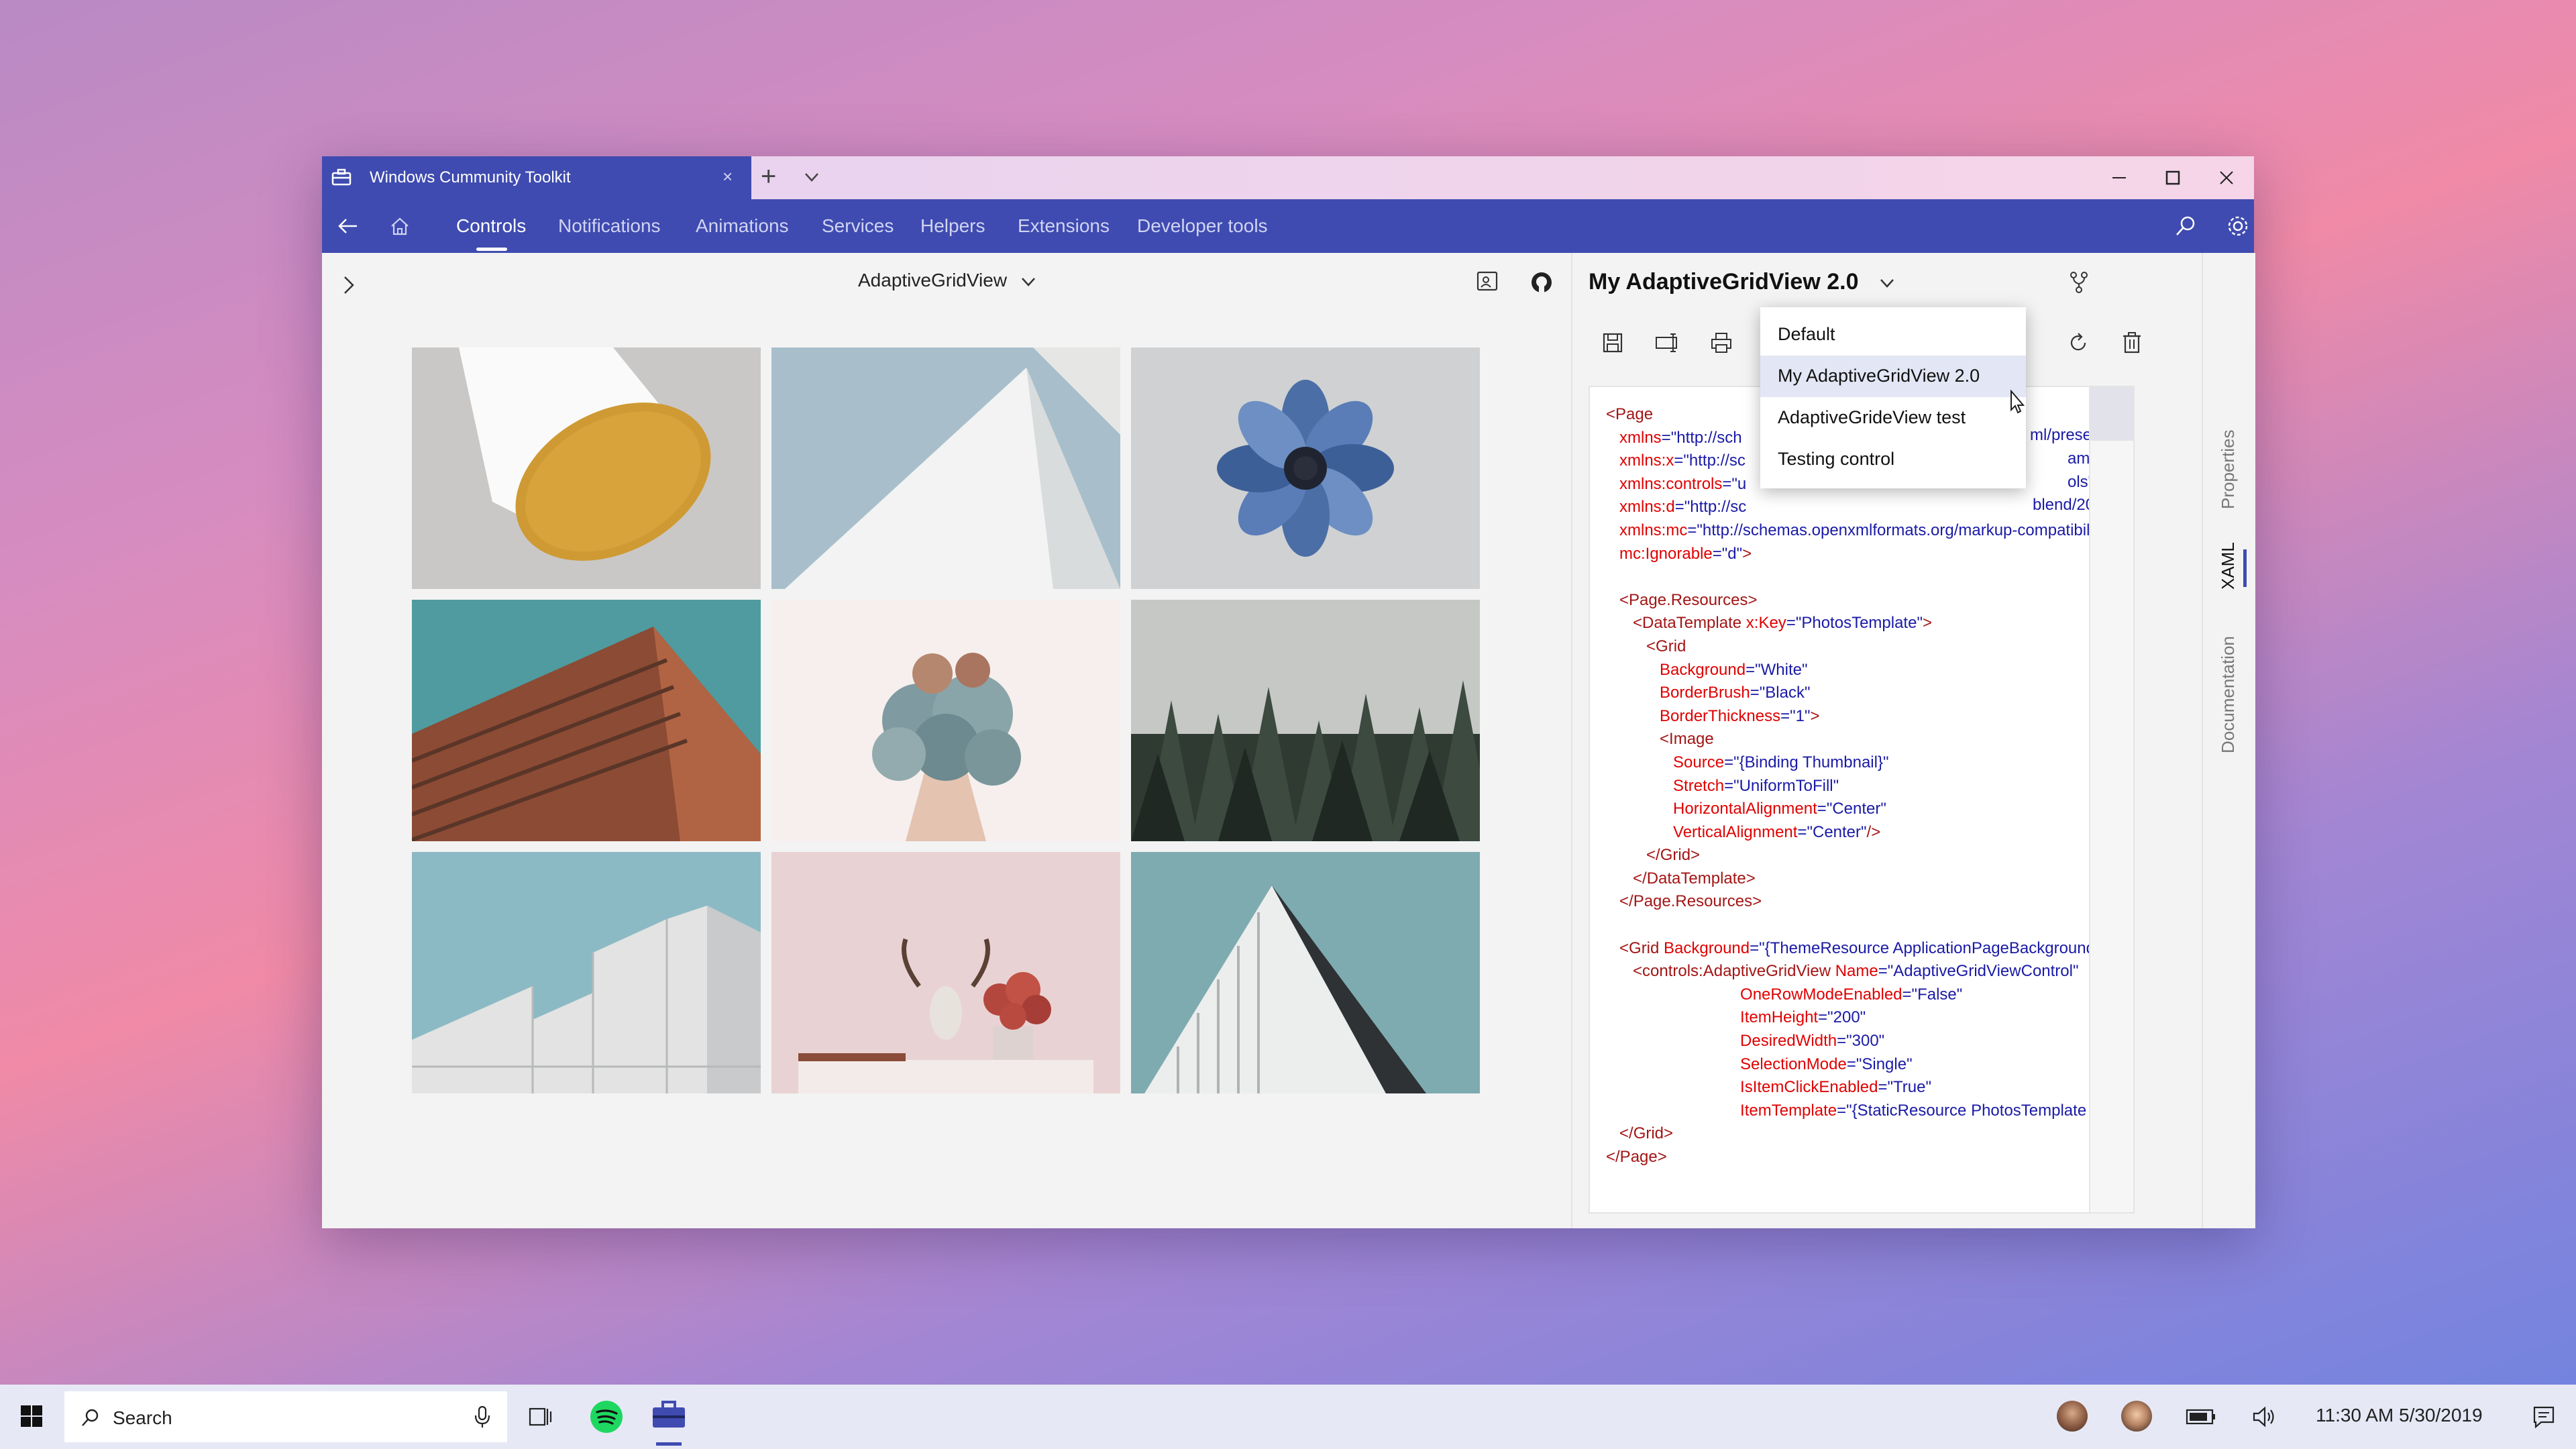 This screenshot has width=2576, height=1449. I want to click on code-token: Background, so click(1707, 947).